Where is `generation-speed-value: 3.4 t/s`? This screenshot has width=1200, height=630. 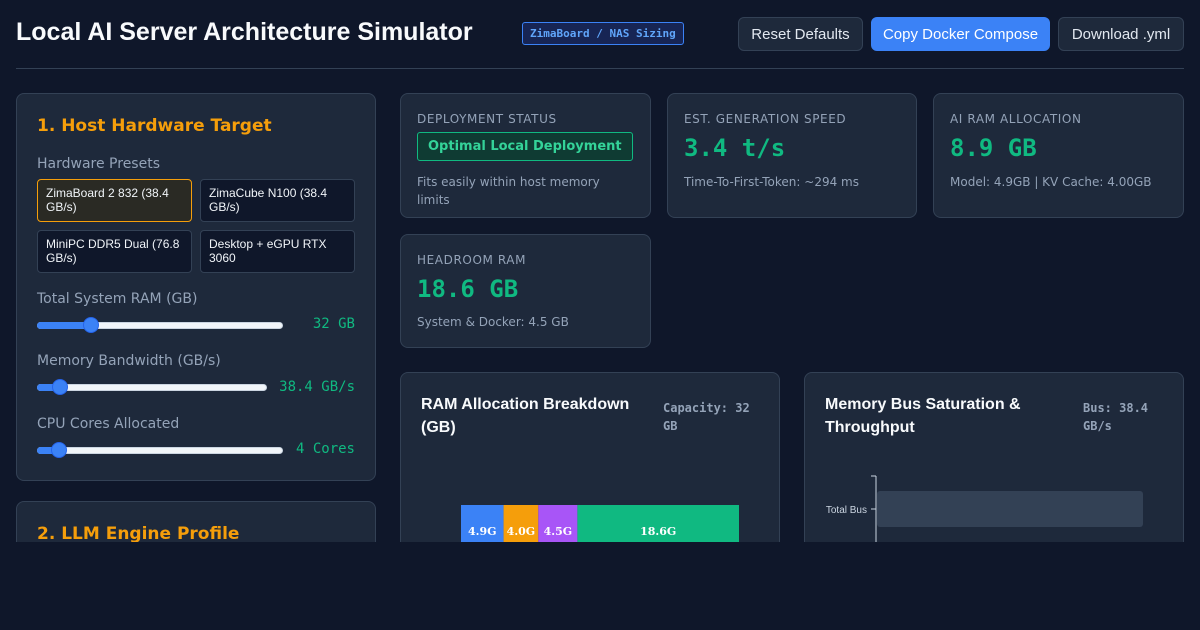 generation-speed-value: 3.4 t/s is located at coordinates (735, 148).